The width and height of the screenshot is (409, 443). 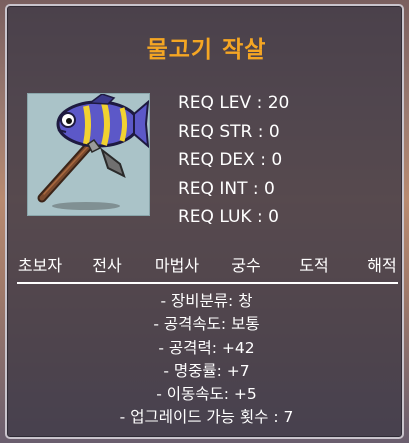 I want to click on job-thief: 도적, so click(x=314, y=265).